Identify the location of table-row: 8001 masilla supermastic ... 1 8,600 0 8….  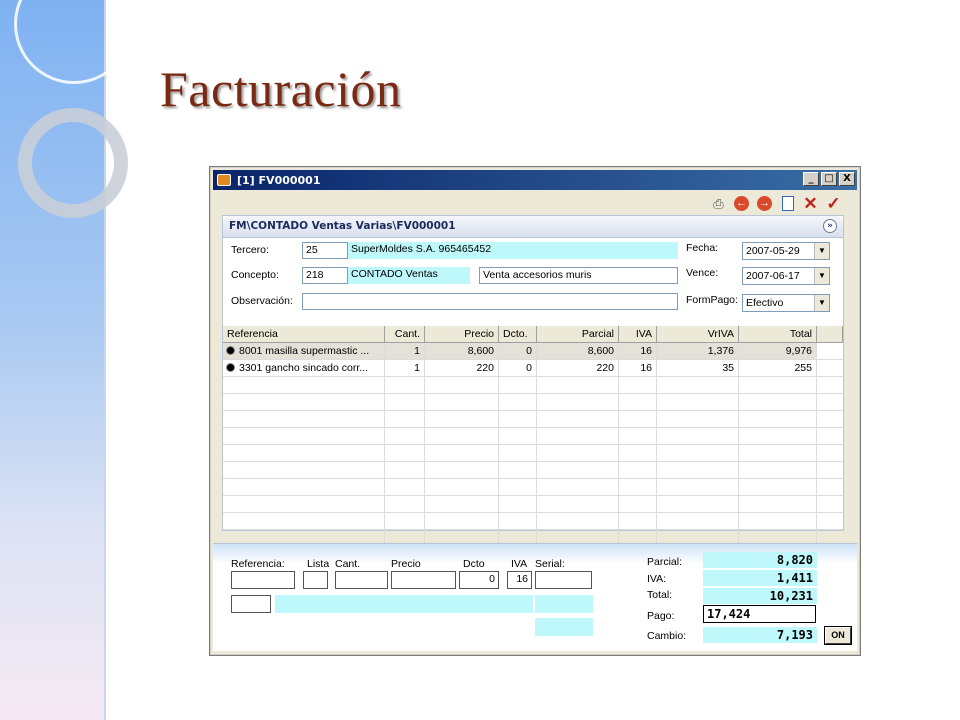
(533, 351).